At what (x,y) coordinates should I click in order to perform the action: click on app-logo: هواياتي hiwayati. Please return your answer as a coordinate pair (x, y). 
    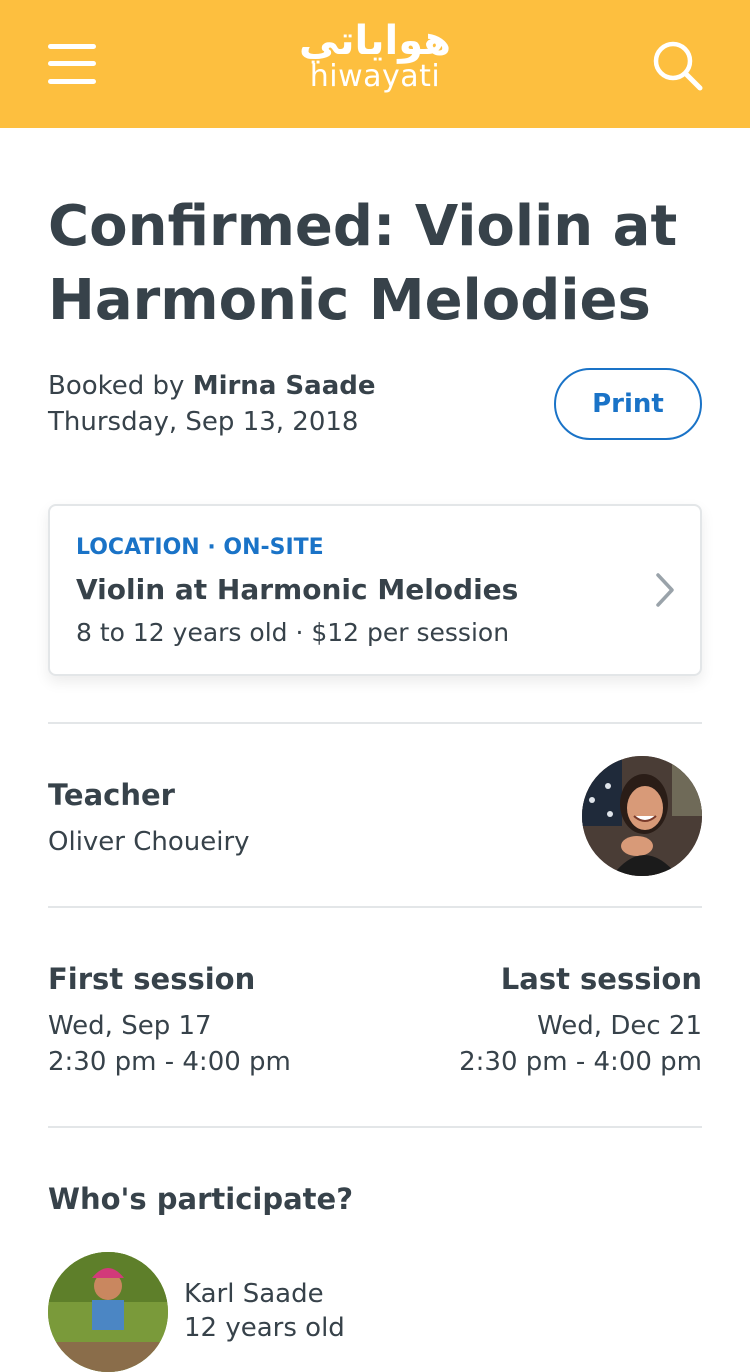
    Looking at the image, I should click on (375, 66).